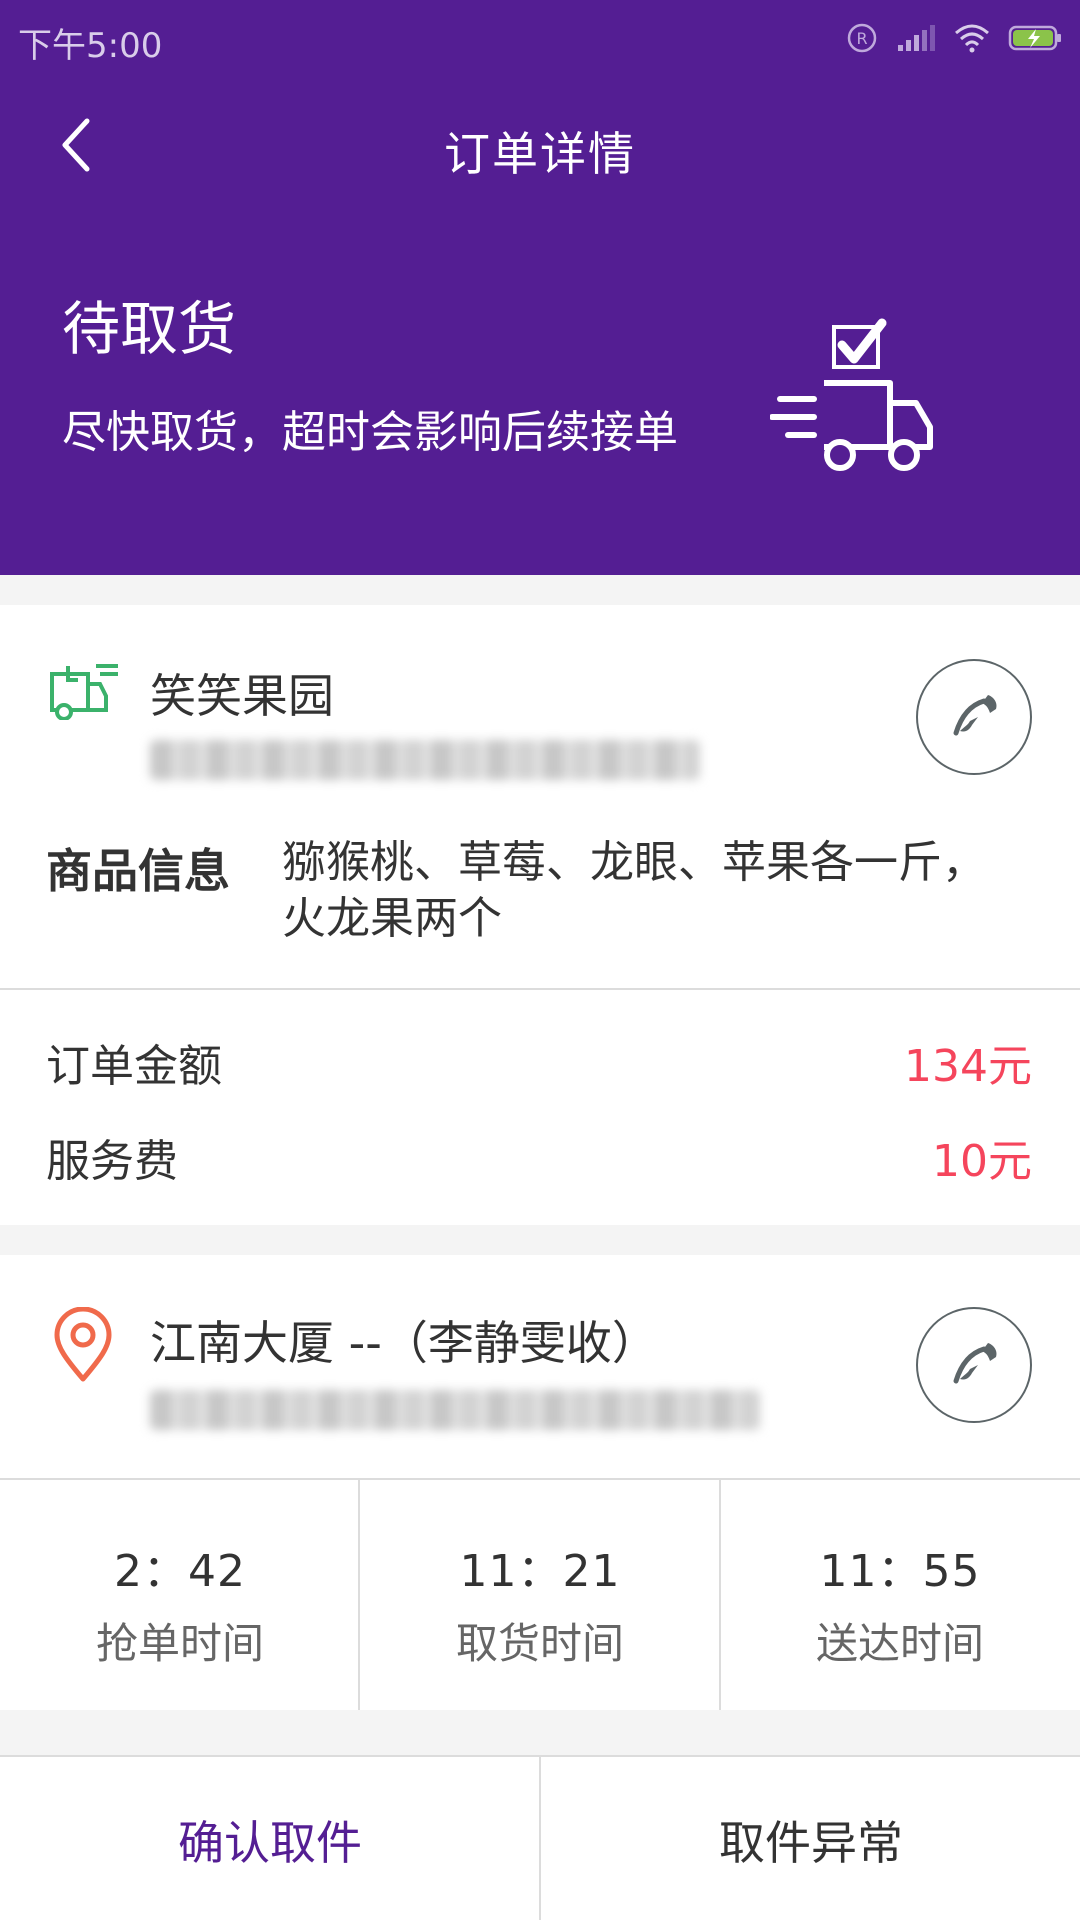 The height and width of the screenshot is (1920, 1080). Describe the element at coordinates (455, 1410) in the screenshot. I see `recipient-address-blurred` at that location.